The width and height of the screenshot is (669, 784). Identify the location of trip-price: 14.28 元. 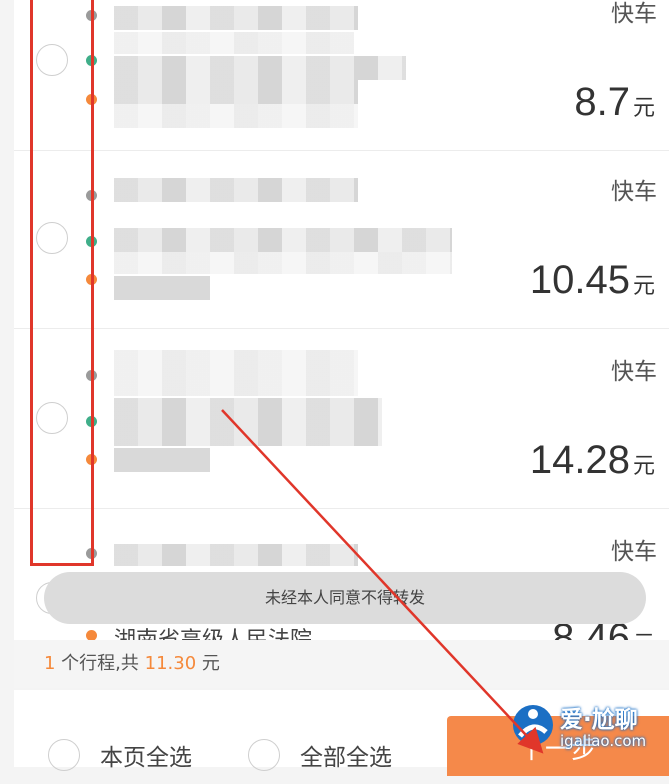
(592, 460).